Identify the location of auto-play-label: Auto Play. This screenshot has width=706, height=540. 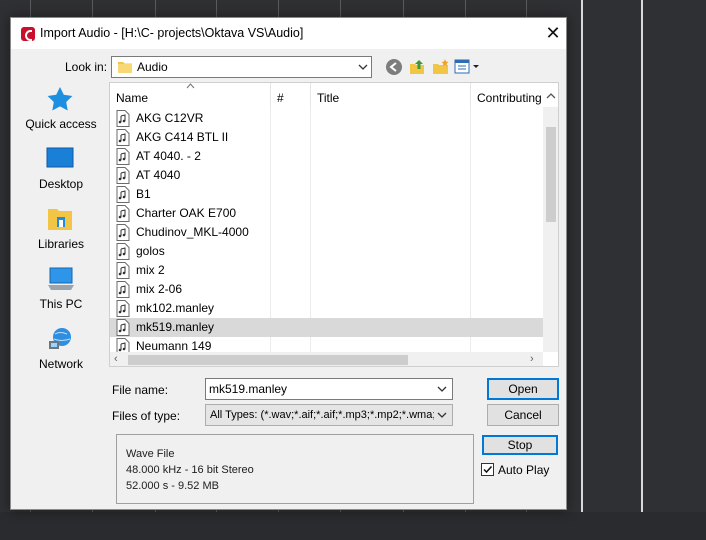
(524, 470).